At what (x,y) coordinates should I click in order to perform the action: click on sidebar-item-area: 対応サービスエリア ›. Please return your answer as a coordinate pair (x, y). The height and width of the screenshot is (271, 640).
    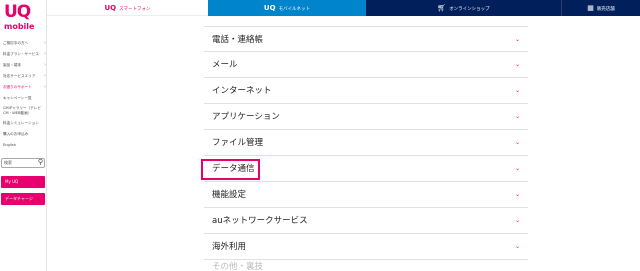
    Looking at the image, I should click on (25, 76).